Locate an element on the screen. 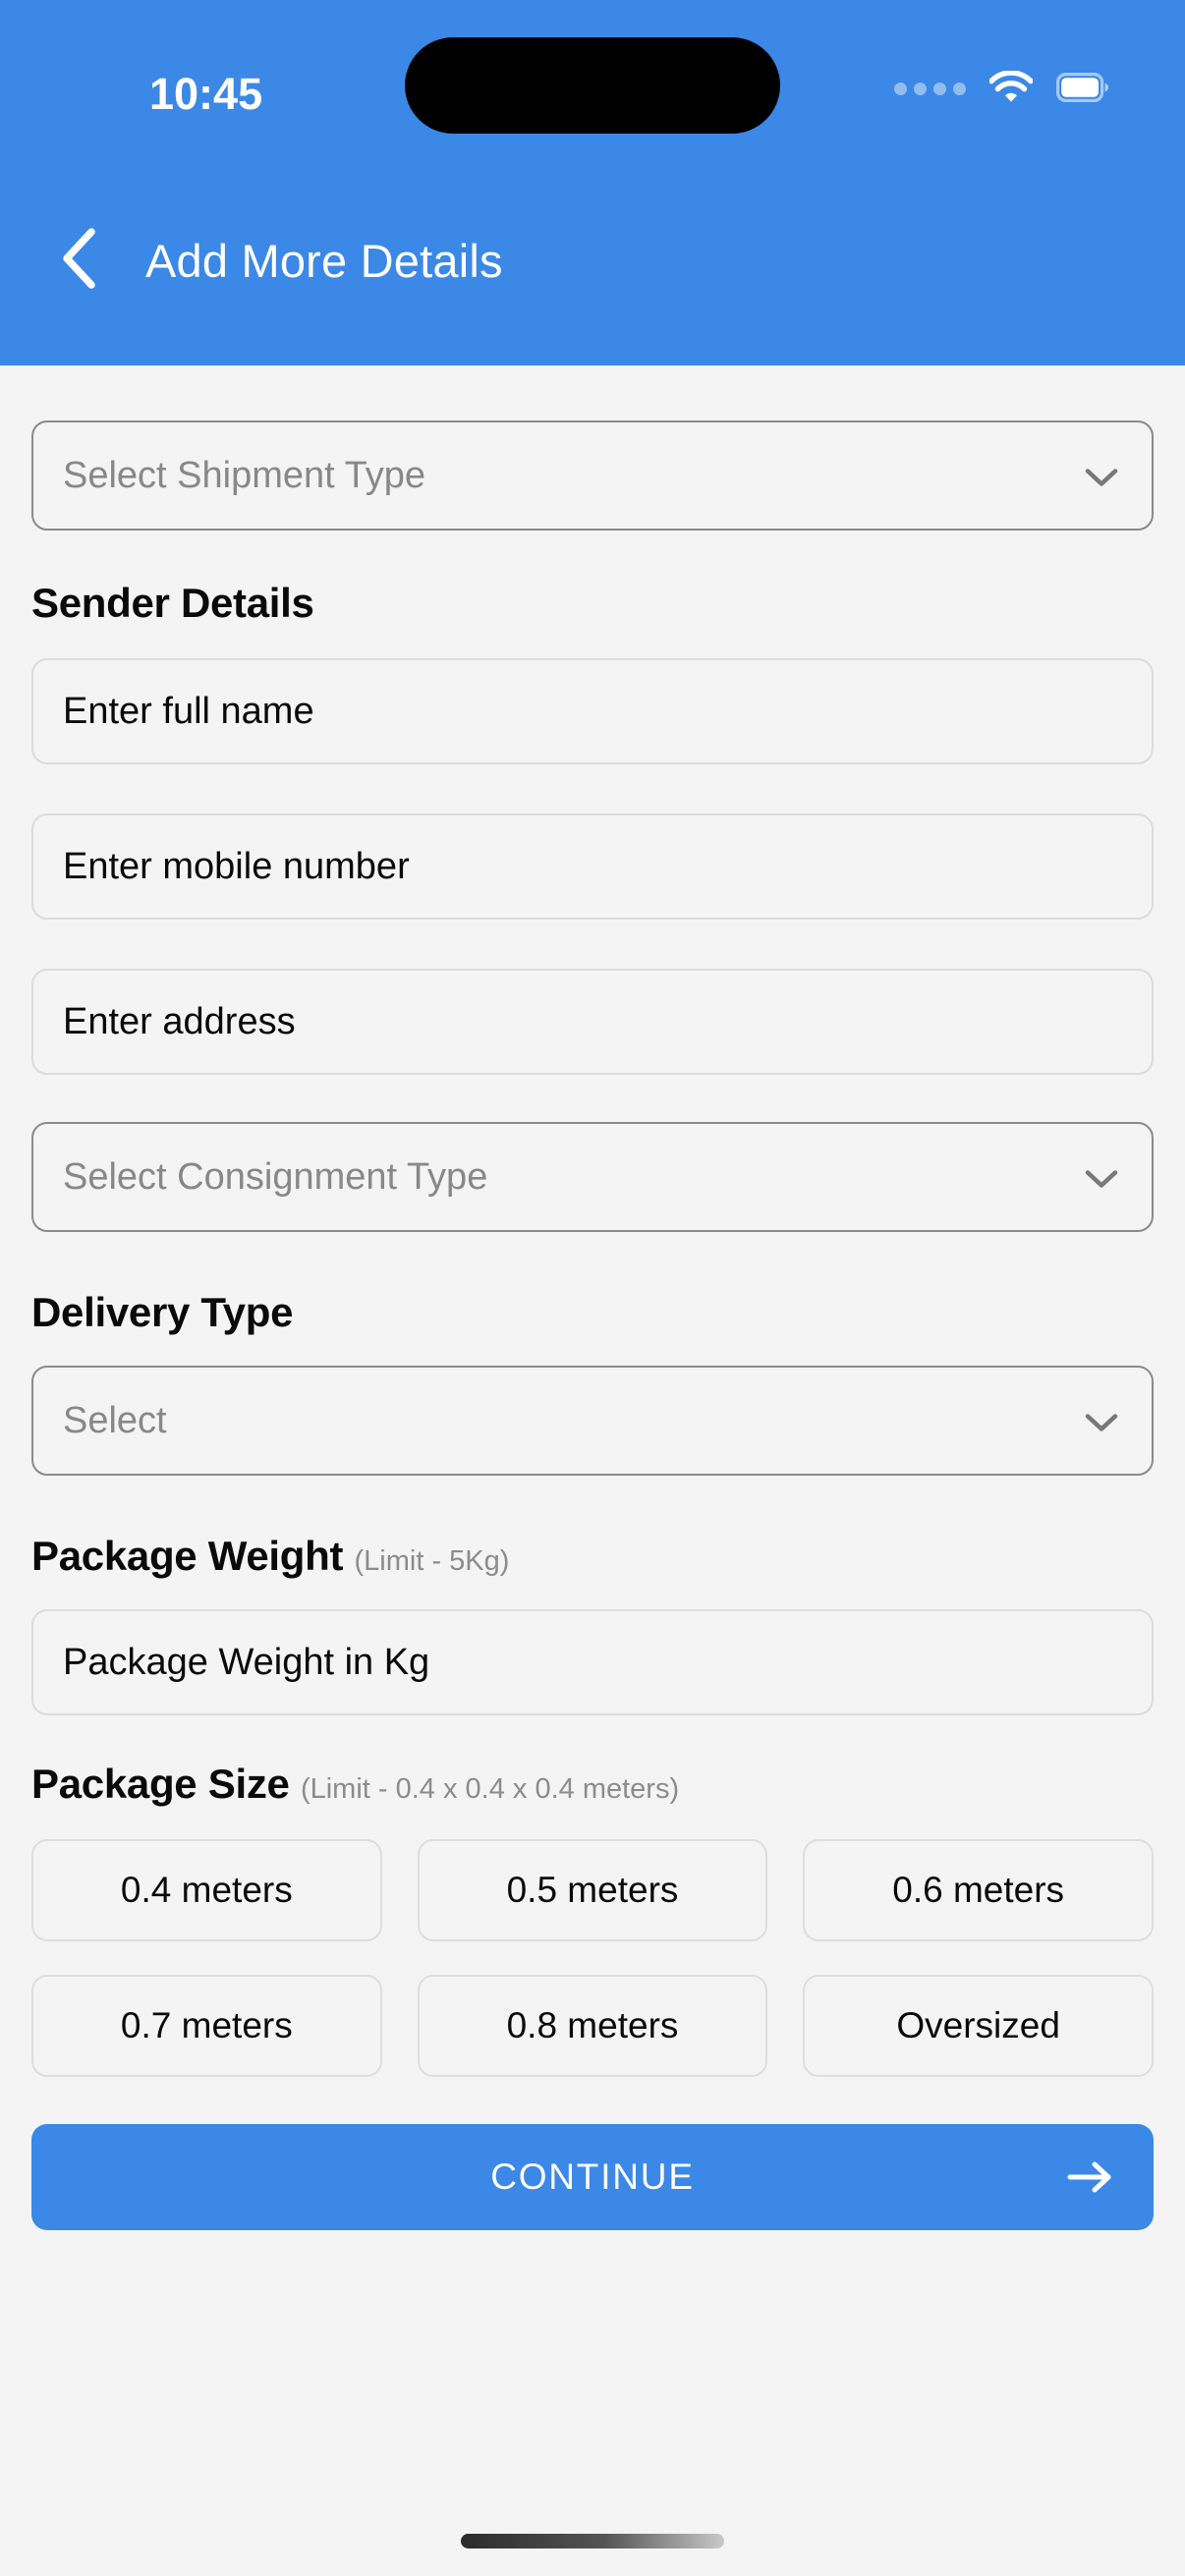  consignment-type-value: Select Consignment Type is located at coordinates (276, 1176).